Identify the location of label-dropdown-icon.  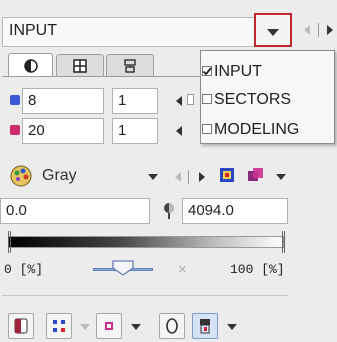
(136, 327).